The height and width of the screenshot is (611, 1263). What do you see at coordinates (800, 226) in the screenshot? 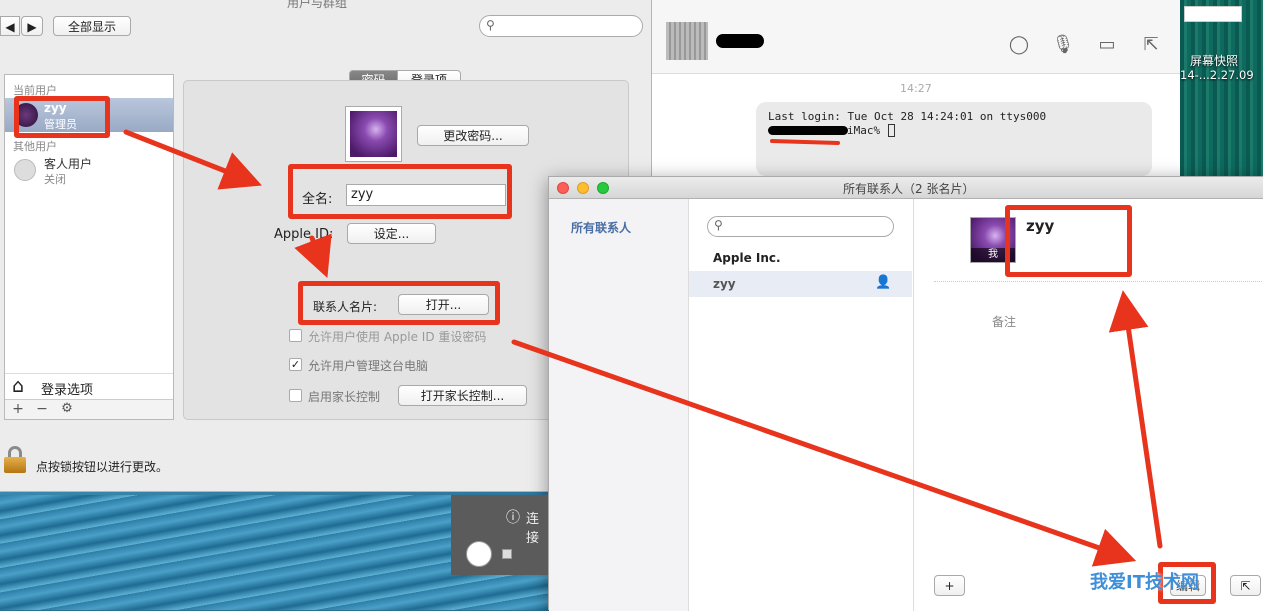
I see `contacts-search-field: ⚲` at bounding box center [800, 226].